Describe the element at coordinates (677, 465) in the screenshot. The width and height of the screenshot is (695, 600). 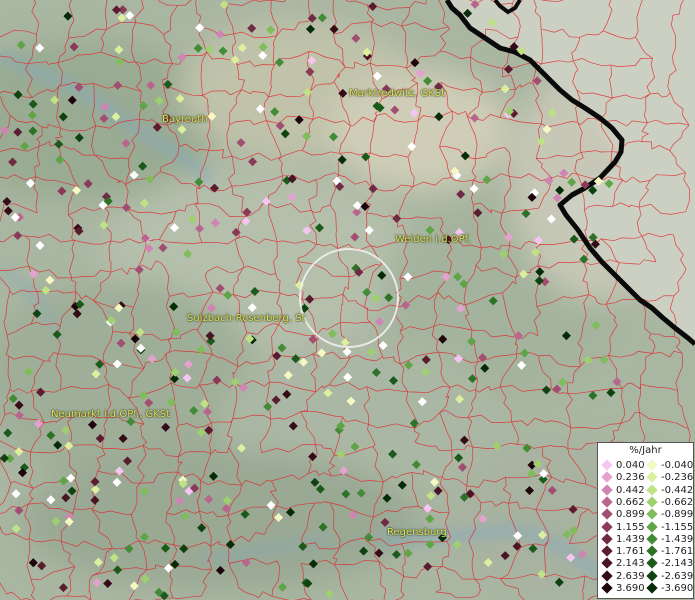
I see `legend-label: -0.040` at that location.